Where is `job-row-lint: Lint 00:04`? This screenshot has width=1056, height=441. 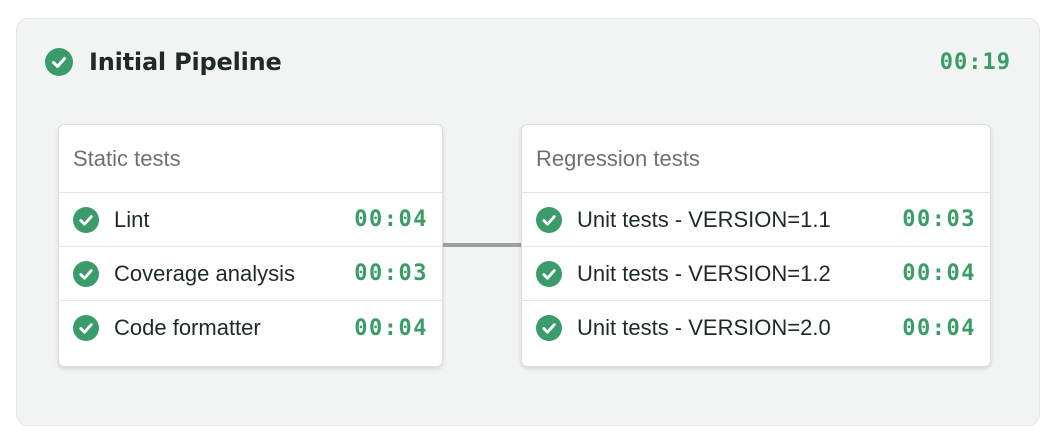
job-row-lint: Lint 00:04 is located at coordinates (250, 220).